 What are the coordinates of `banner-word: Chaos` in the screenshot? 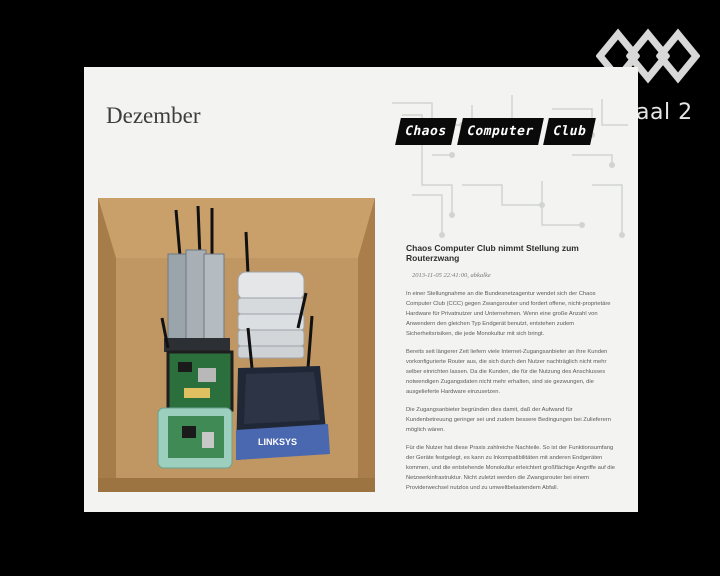 It's located at (426, 131).